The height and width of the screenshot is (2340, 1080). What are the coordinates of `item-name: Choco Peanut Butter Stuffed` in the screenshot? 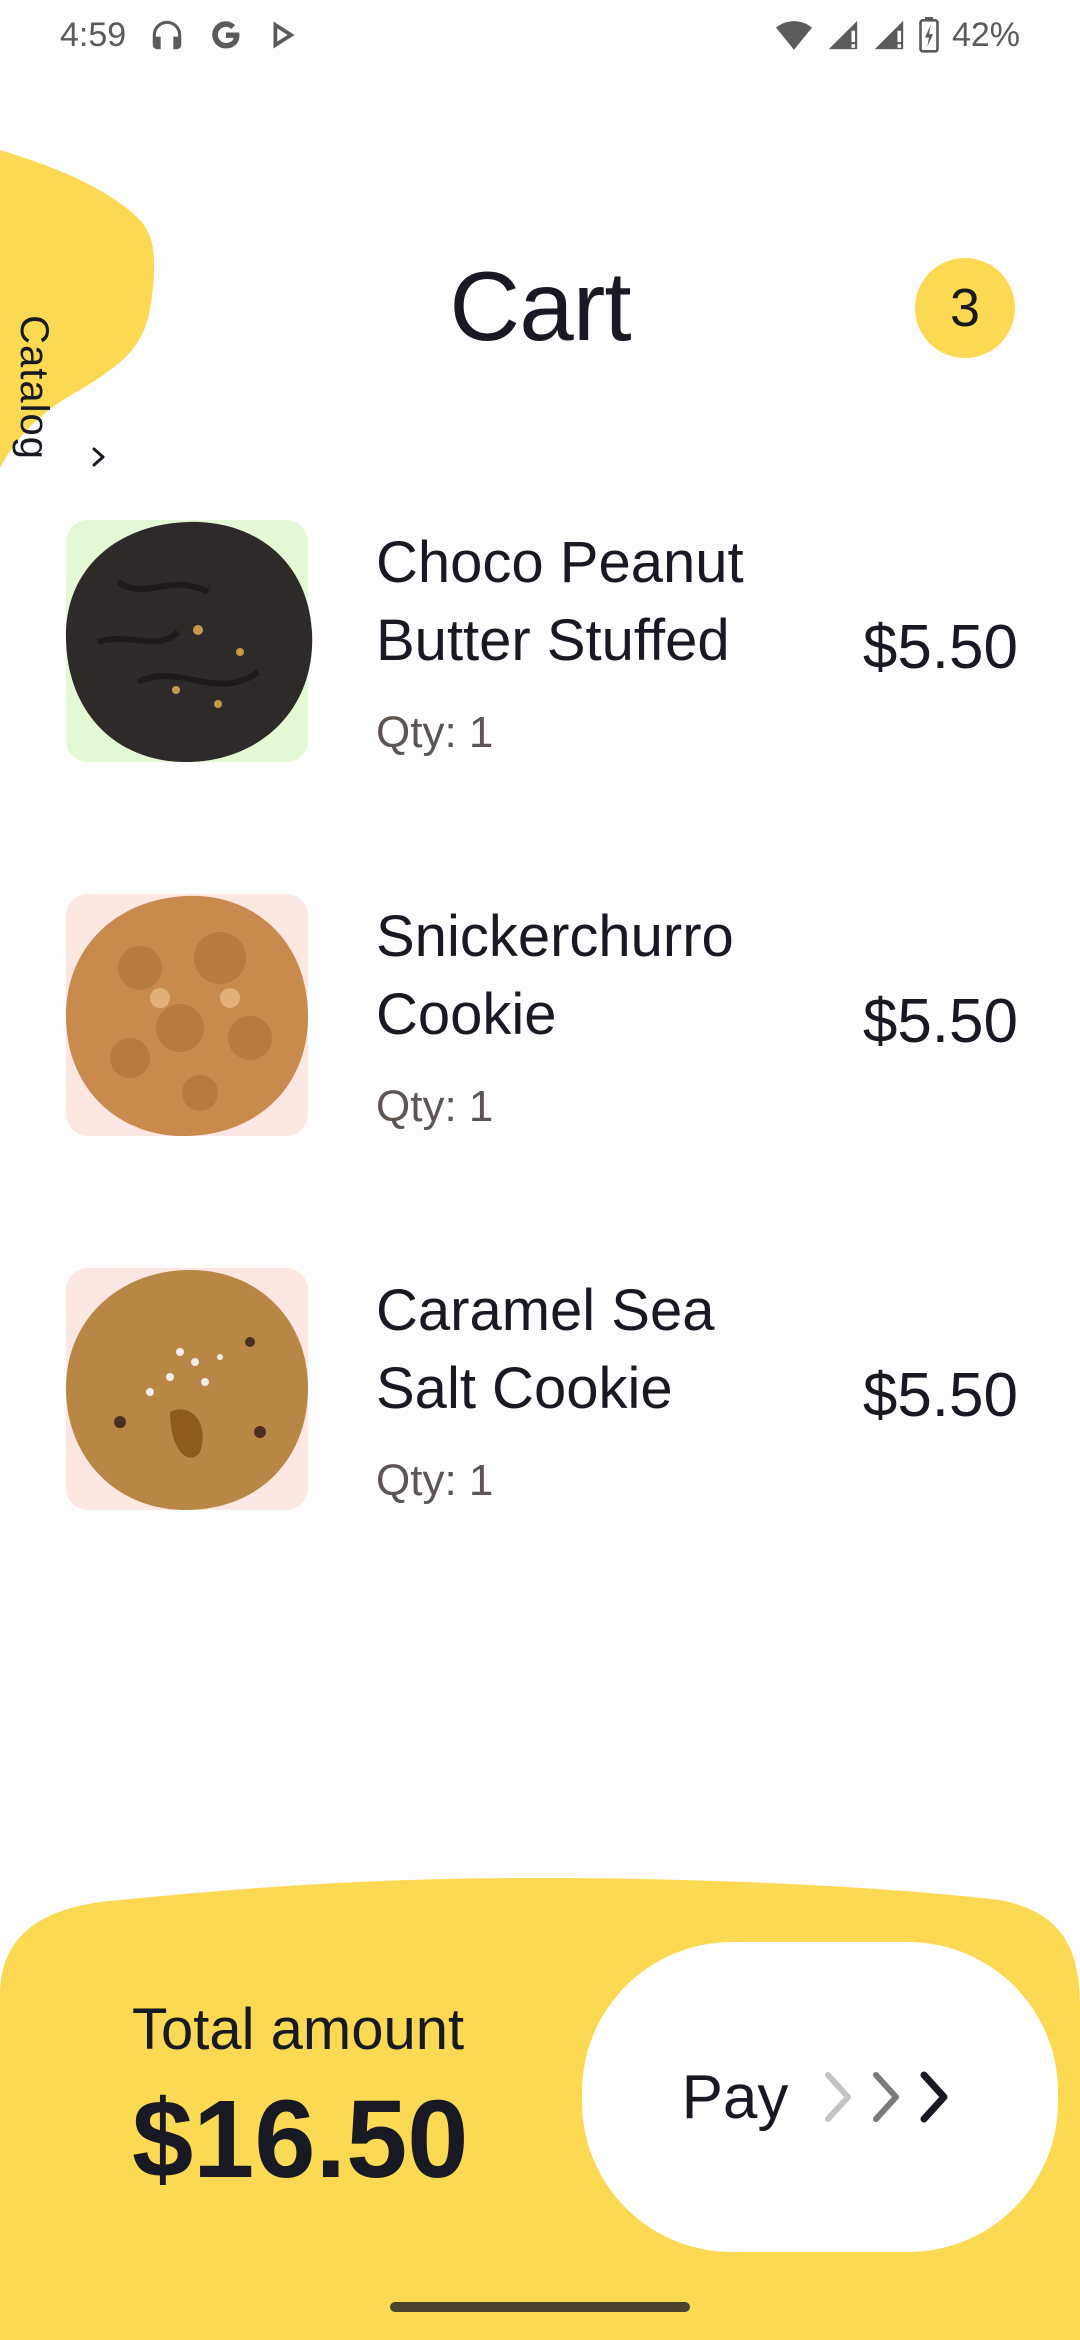 It's located at (560, 601).